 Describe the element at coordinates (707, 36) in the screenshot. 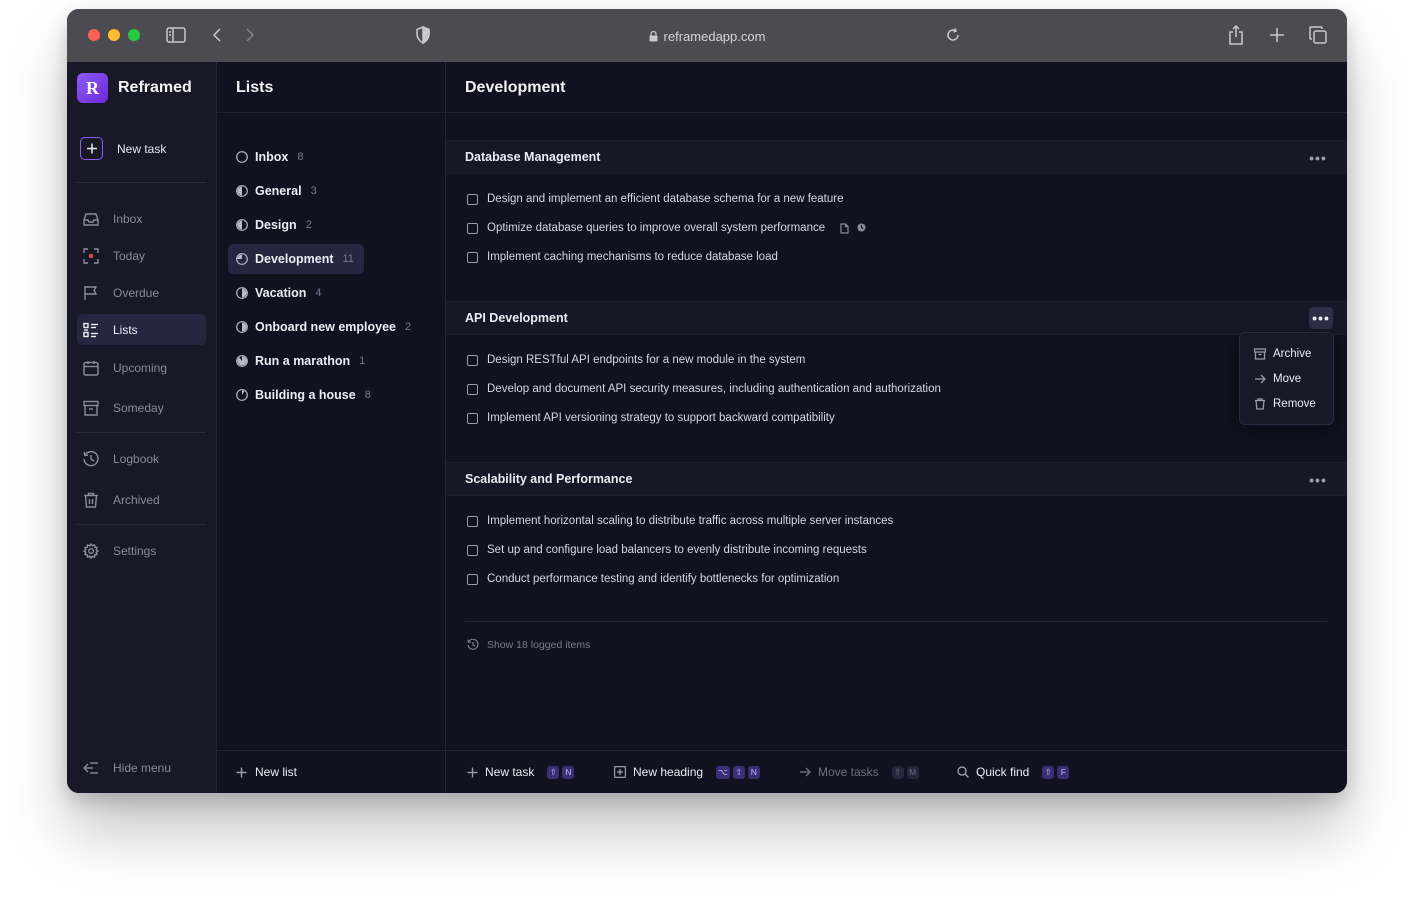

I see `address-bar: reframedapp.com` at that location.